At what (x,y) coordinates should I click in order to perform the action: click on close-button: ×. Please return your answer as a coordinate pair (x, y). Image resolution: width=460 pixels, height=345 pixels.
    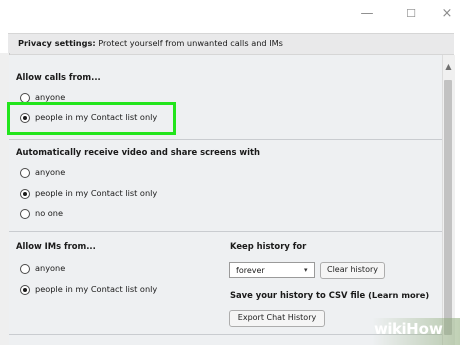
    Looking at the image, I should click on (446, 14).